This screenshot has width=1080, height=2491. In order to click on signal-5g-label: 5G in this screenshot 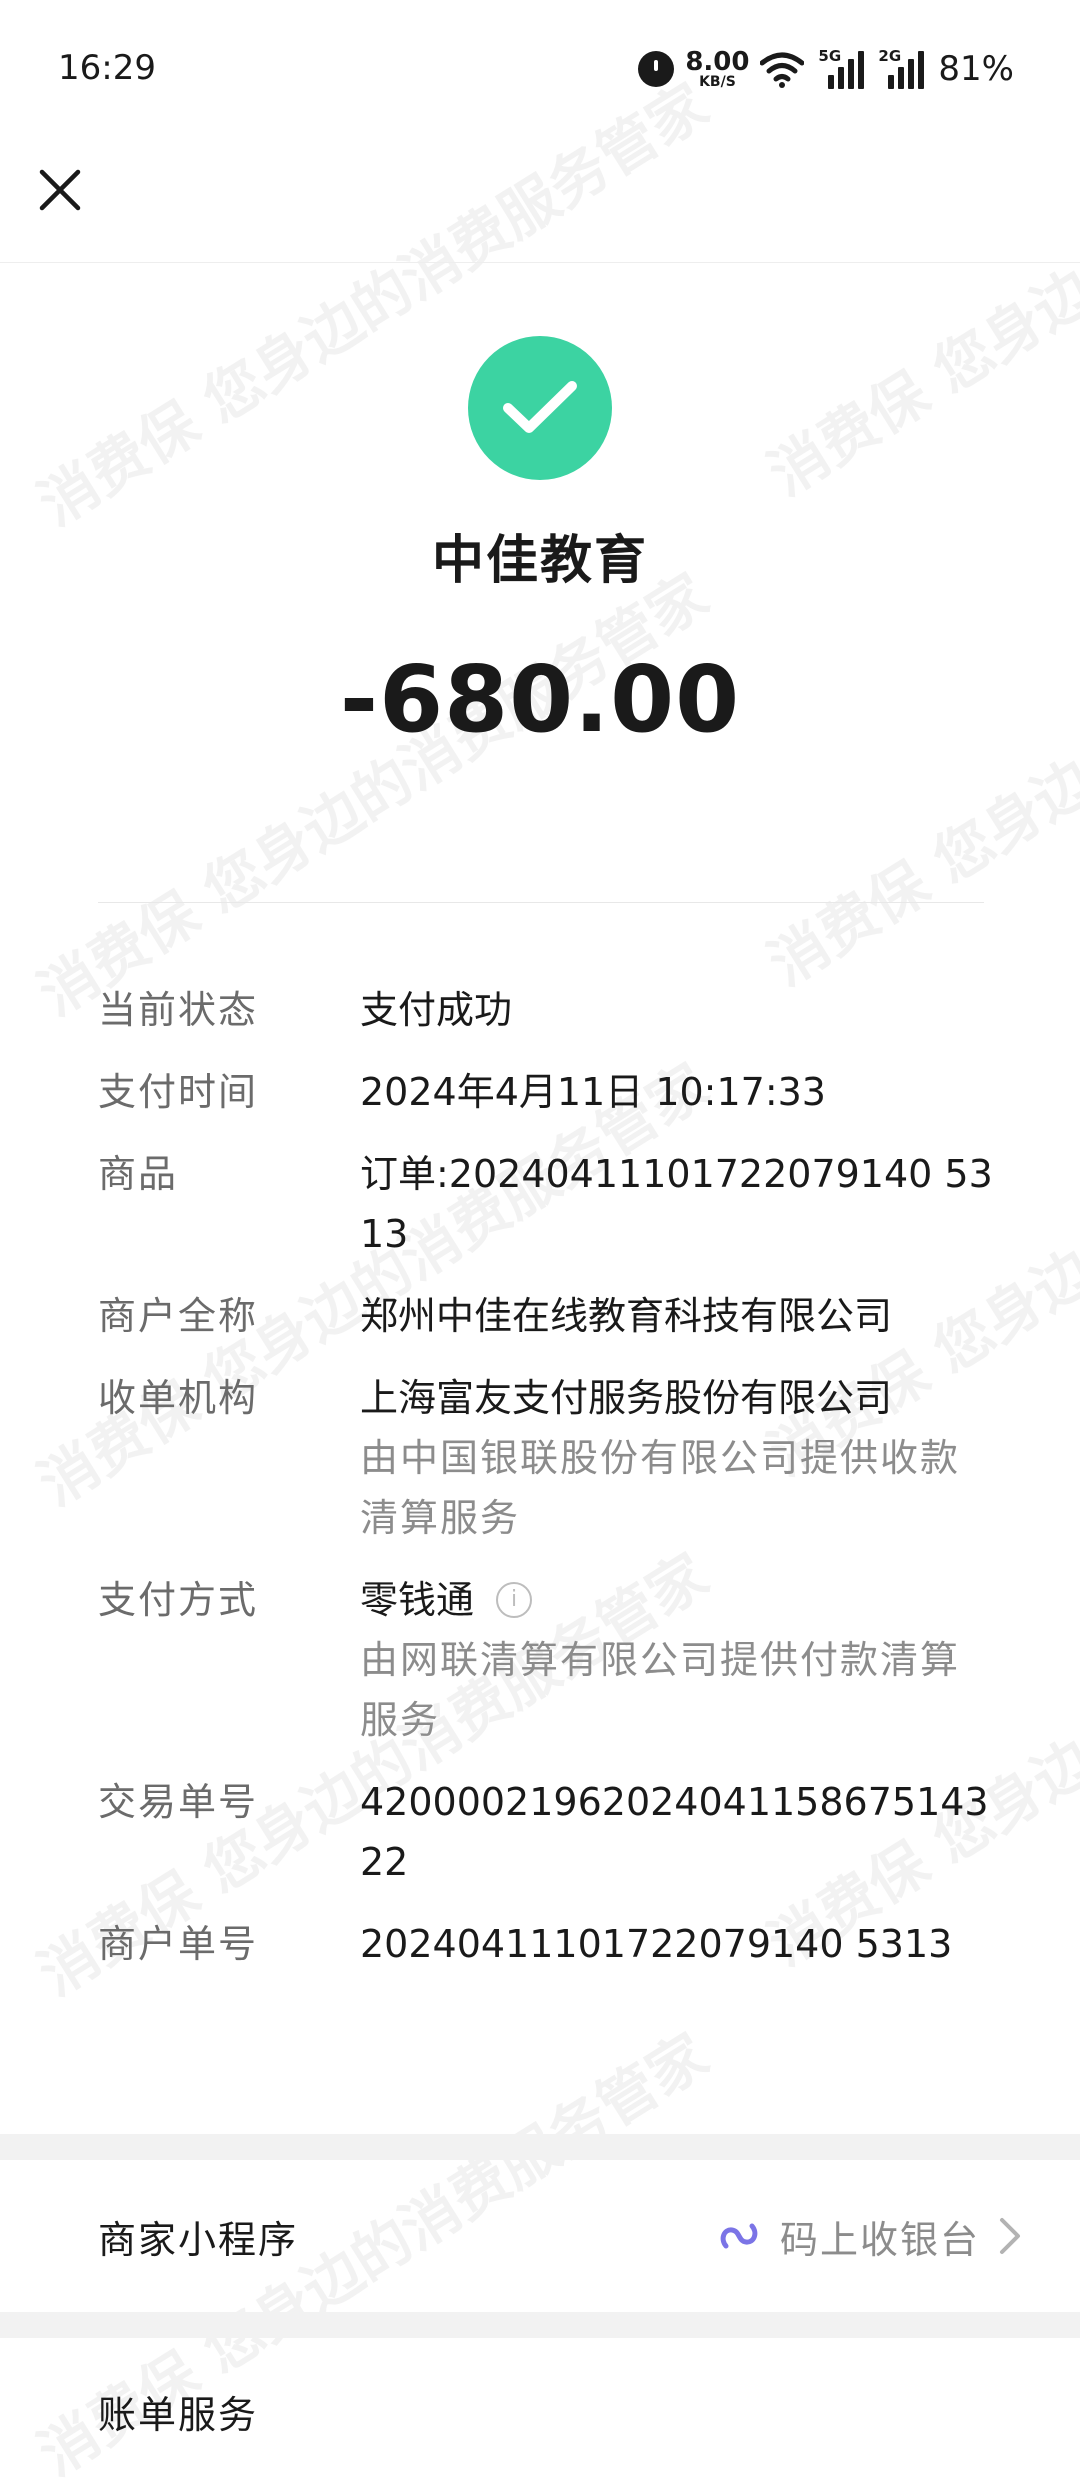, I will do `click(830, 56)`.